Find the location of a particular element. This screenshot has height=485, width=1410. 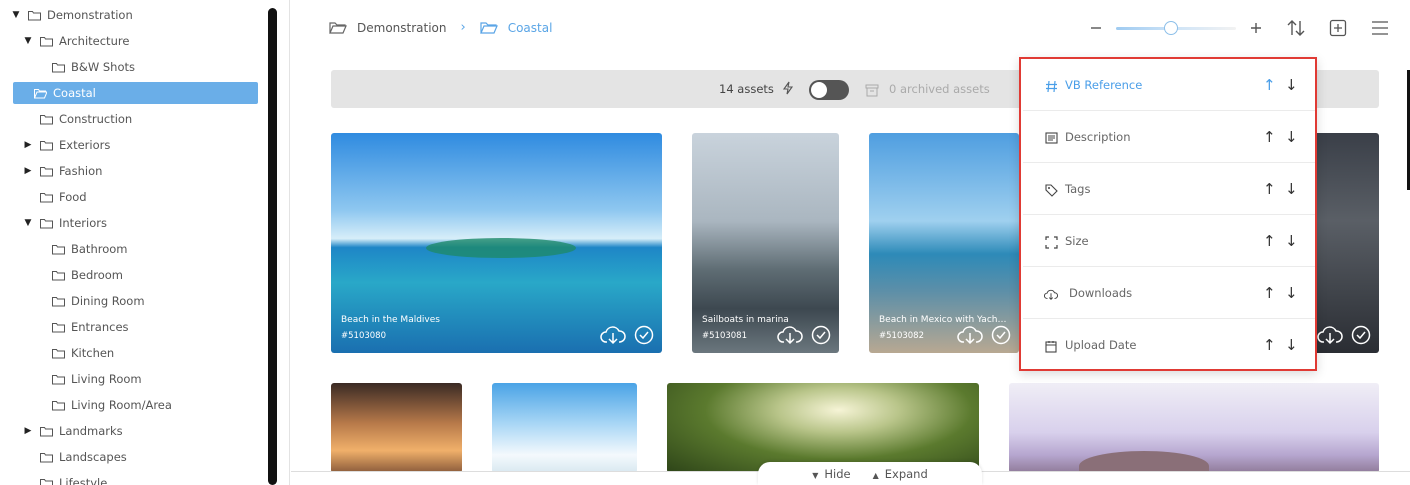

menu-button is located at coordinates (1380, 28).